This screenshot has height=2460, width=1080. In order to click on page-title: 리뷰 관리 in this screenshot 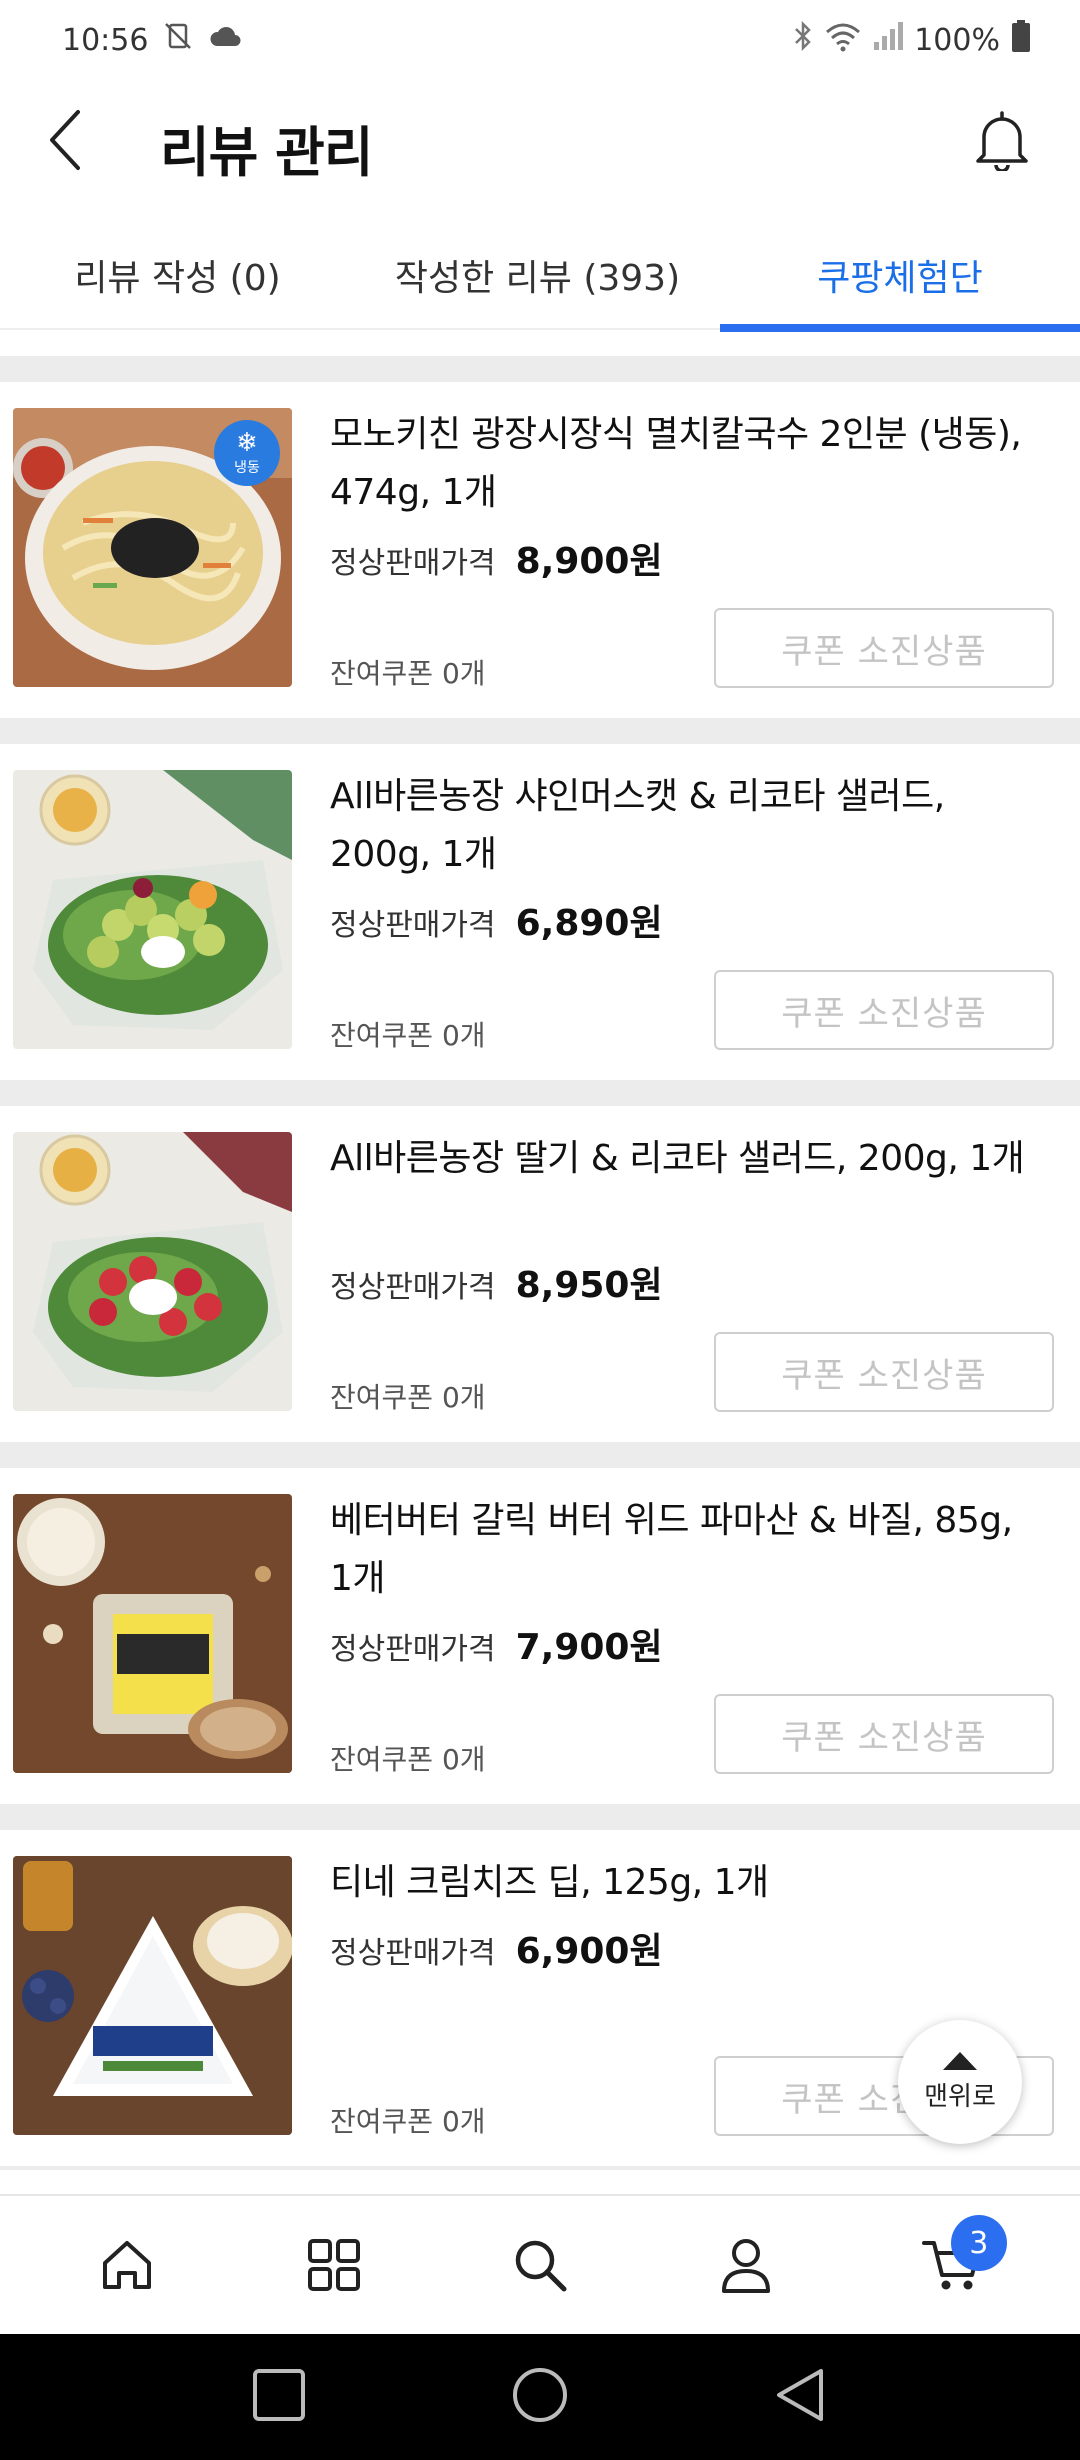, I will do `click(267, 152)`.